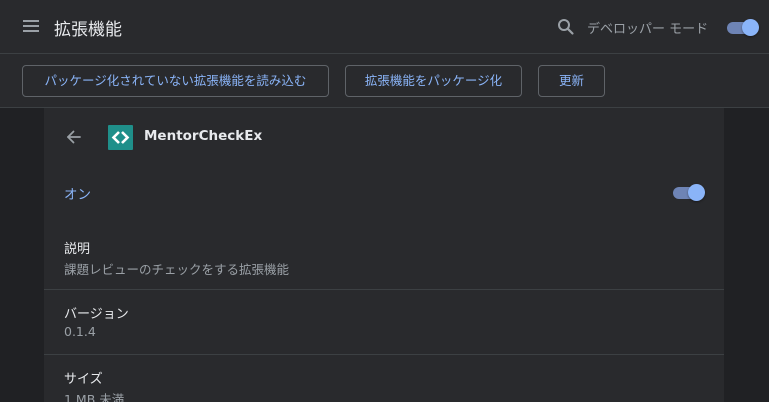  What do you see at coordinates (384, 27) in the screenshot?
I see `header-bar: 拡張機能 デベロッパー モード` at bounding box center [384, 27].